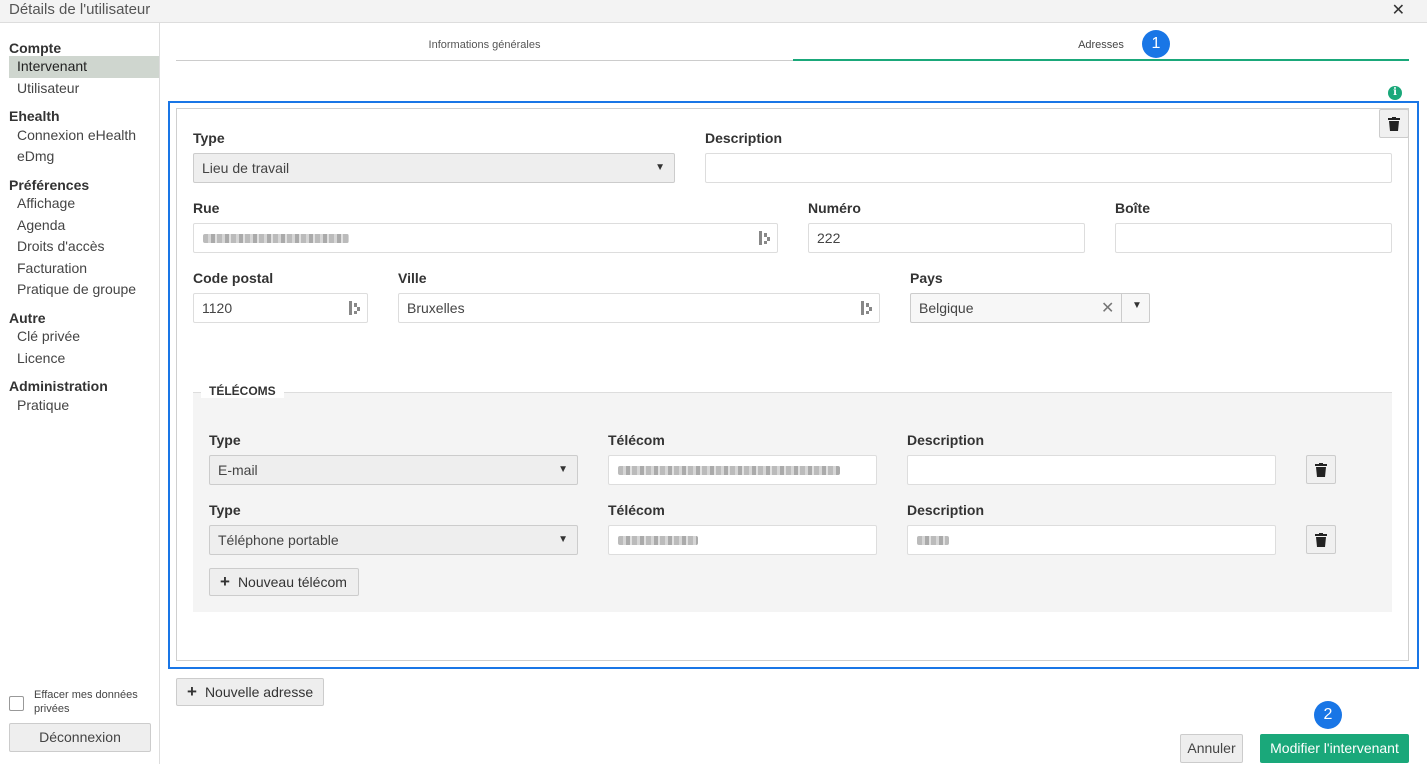  Describe the element at coordinates (84, 247) in the screenshot. I see `sidebar-item-droits-acces: Droits d'accès` at that location.